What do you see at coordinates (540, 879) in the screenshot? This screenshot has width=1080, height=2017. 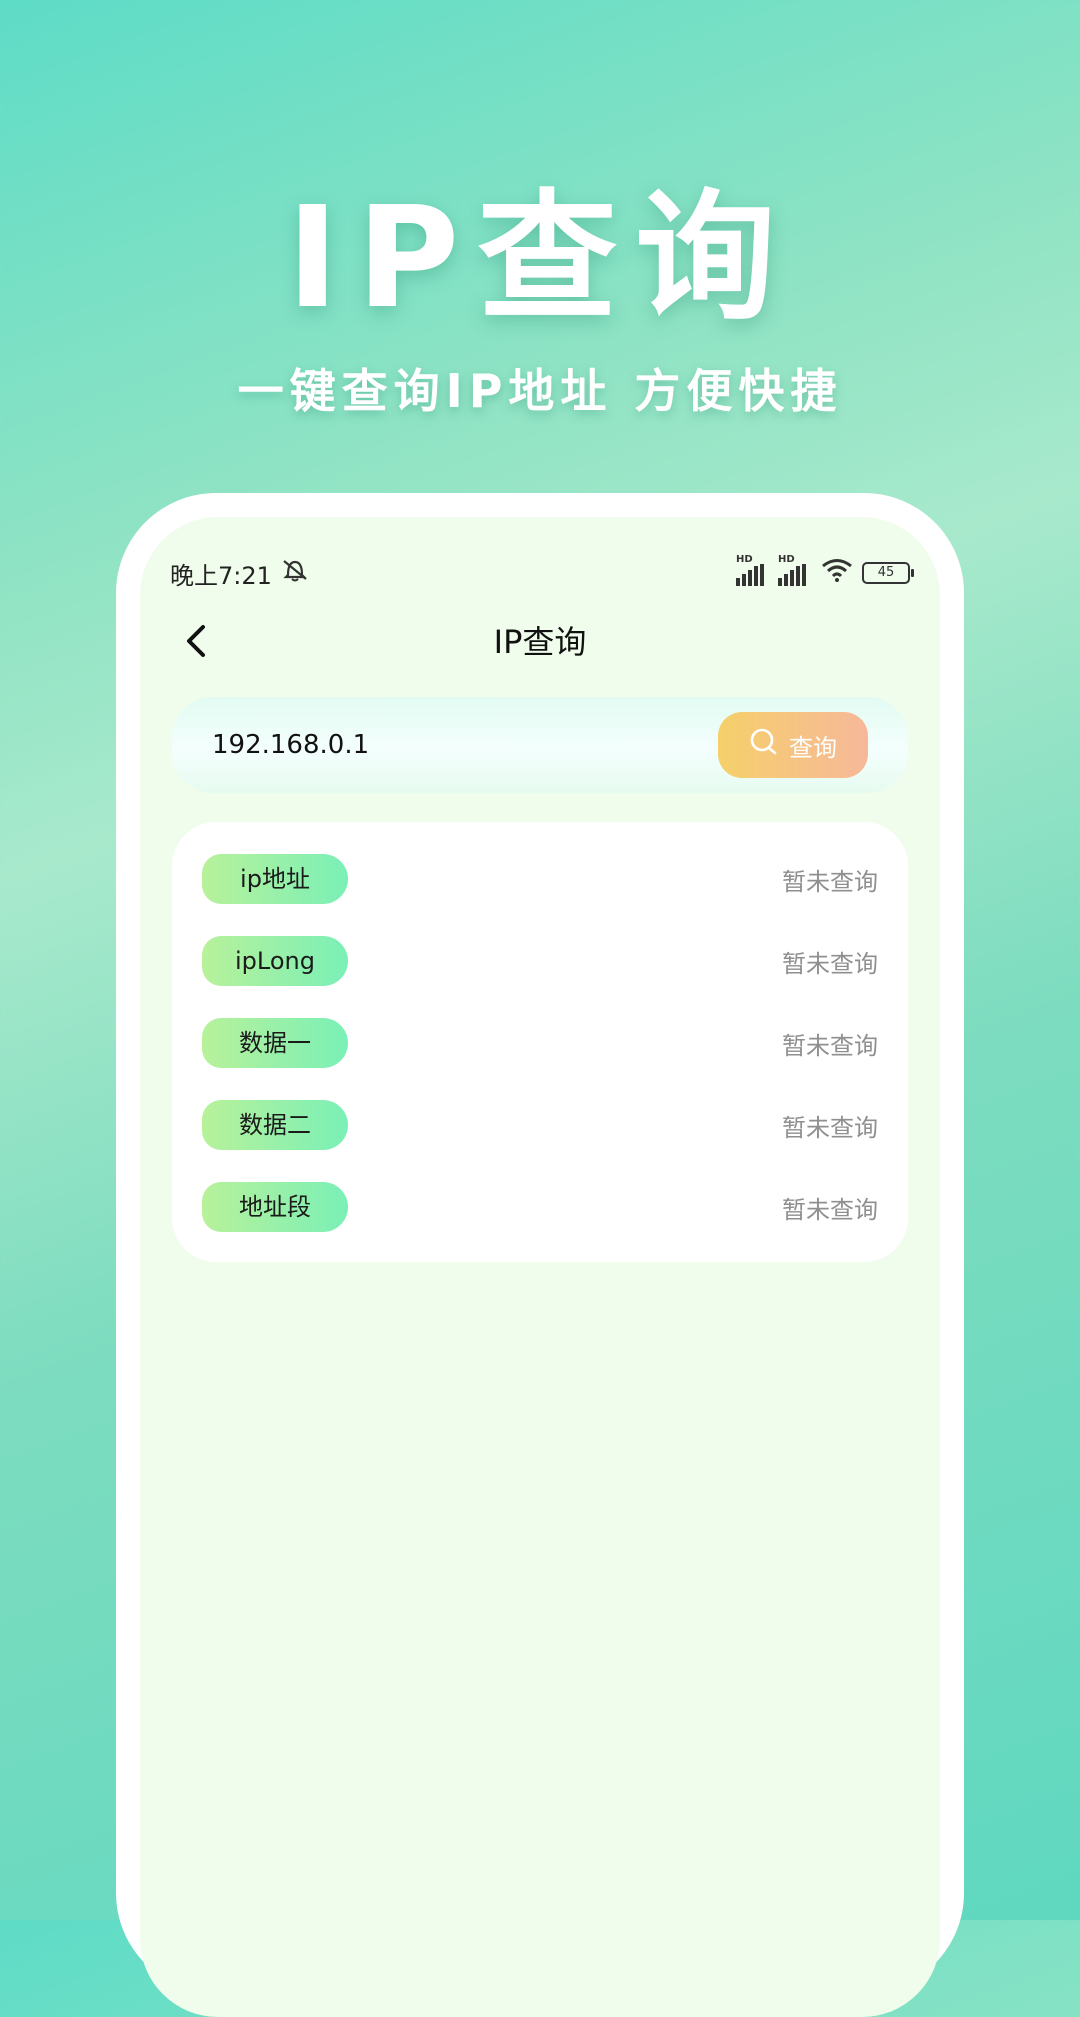 I see `result-row: ip地址 暂未查询` at bounding box center [540, 879].